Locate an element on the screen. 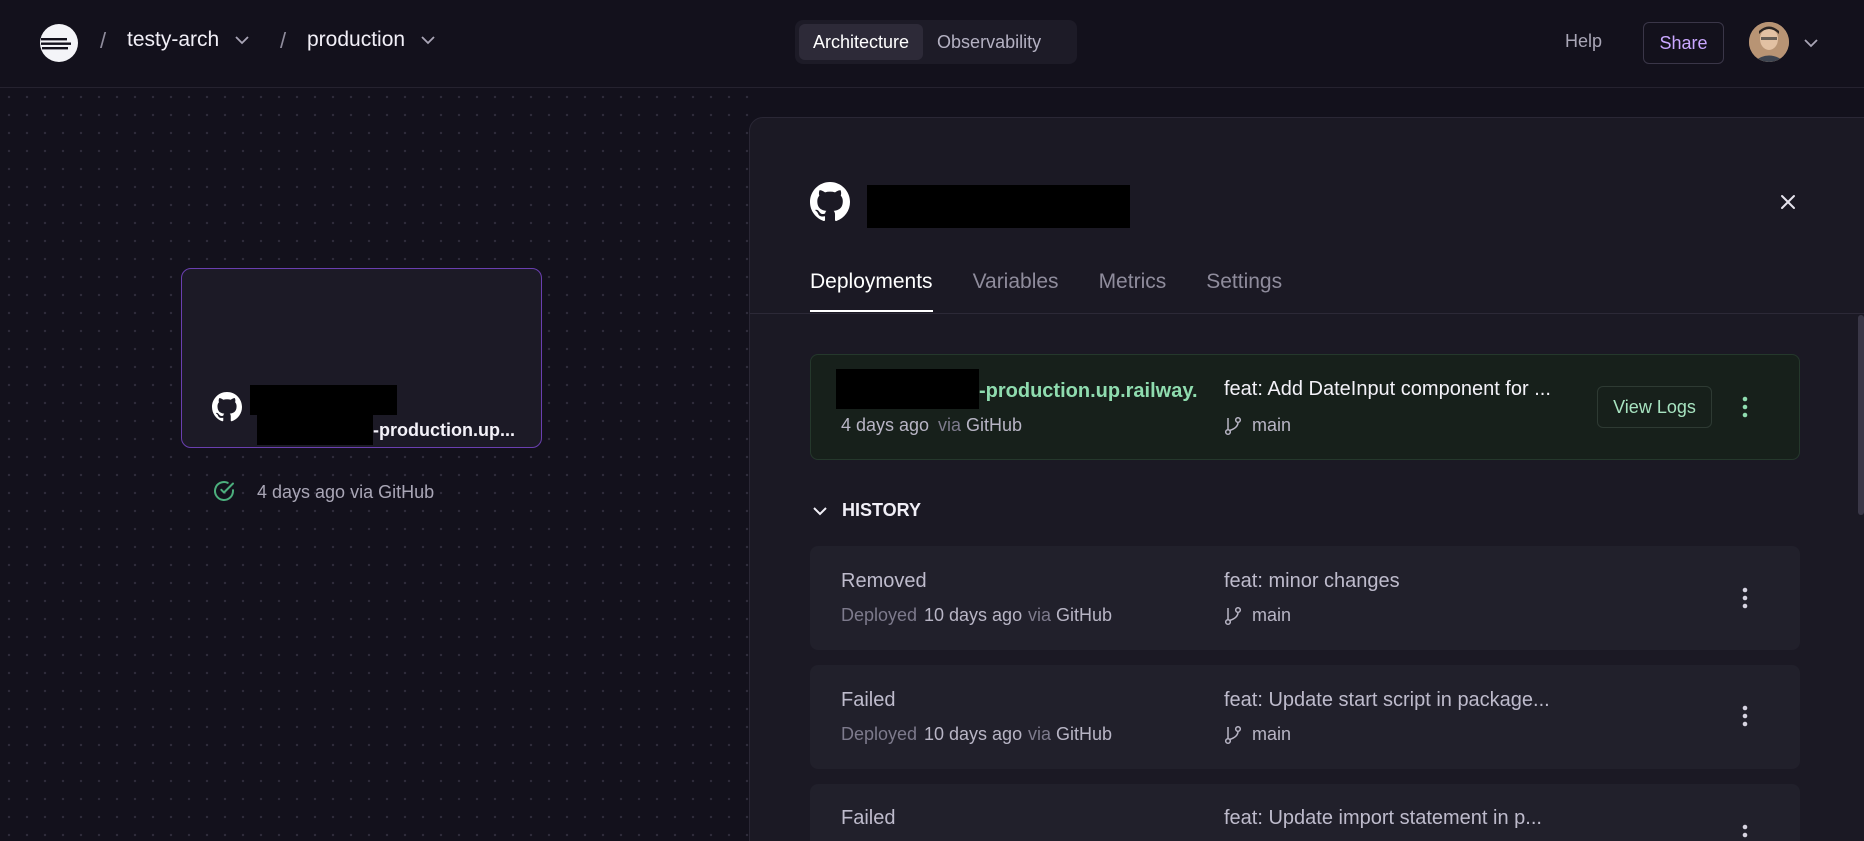 This screenshot has height=841, width=1864. tabs-divider is located at coordinates (1307, 313).